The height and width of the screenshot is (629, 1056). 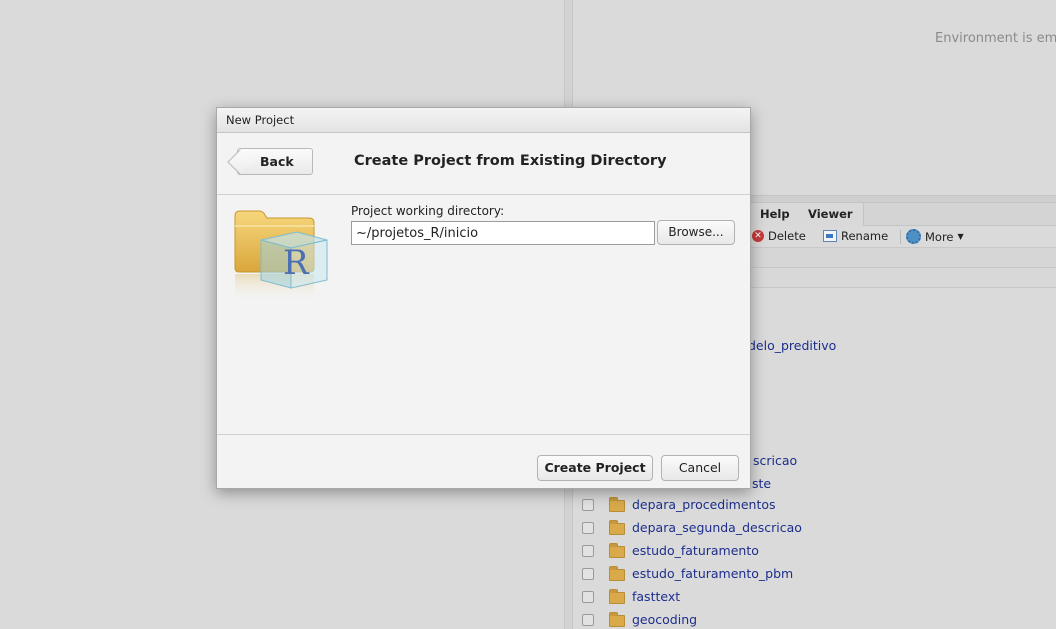 What do you see at coordinates (814, 619) in the screenshot?
I see `list-item: geocoding` at bounding box center [814, 619].